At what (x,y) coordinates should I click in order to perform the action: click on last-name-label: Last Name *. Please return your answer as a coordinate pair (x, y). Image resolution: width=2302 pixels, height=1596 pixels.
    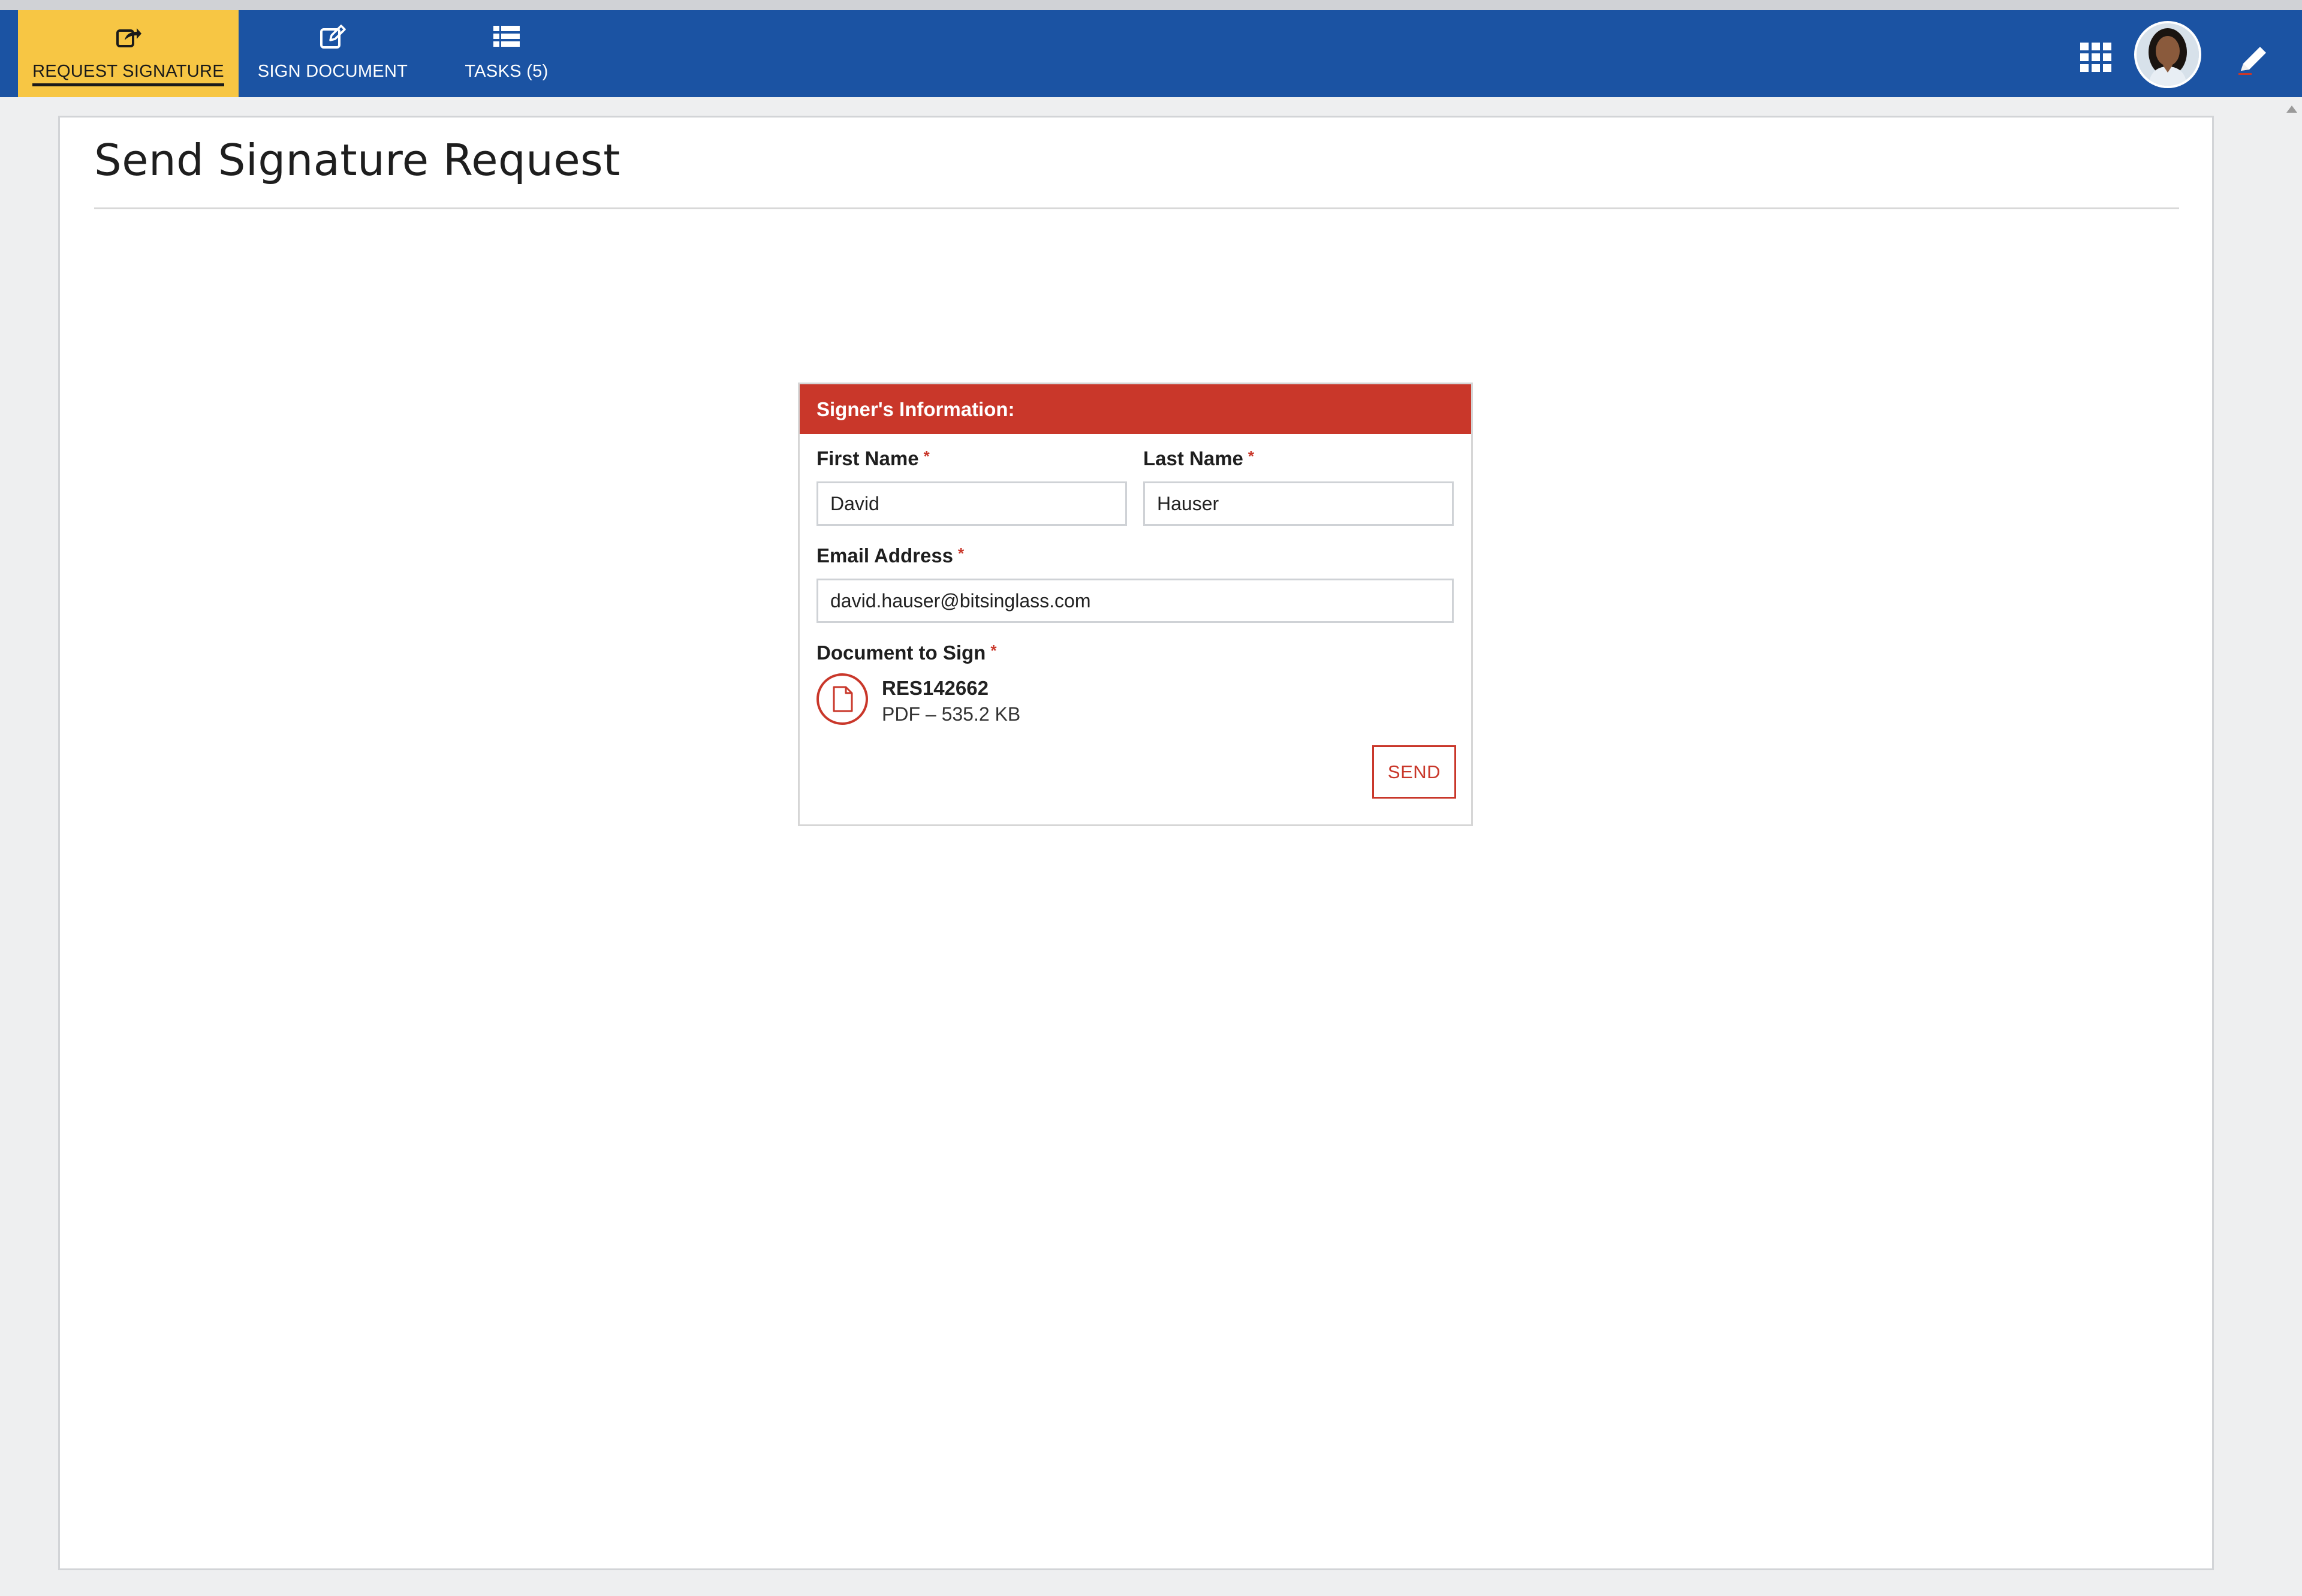
    Looking at the image, I should click on (1198, 458).